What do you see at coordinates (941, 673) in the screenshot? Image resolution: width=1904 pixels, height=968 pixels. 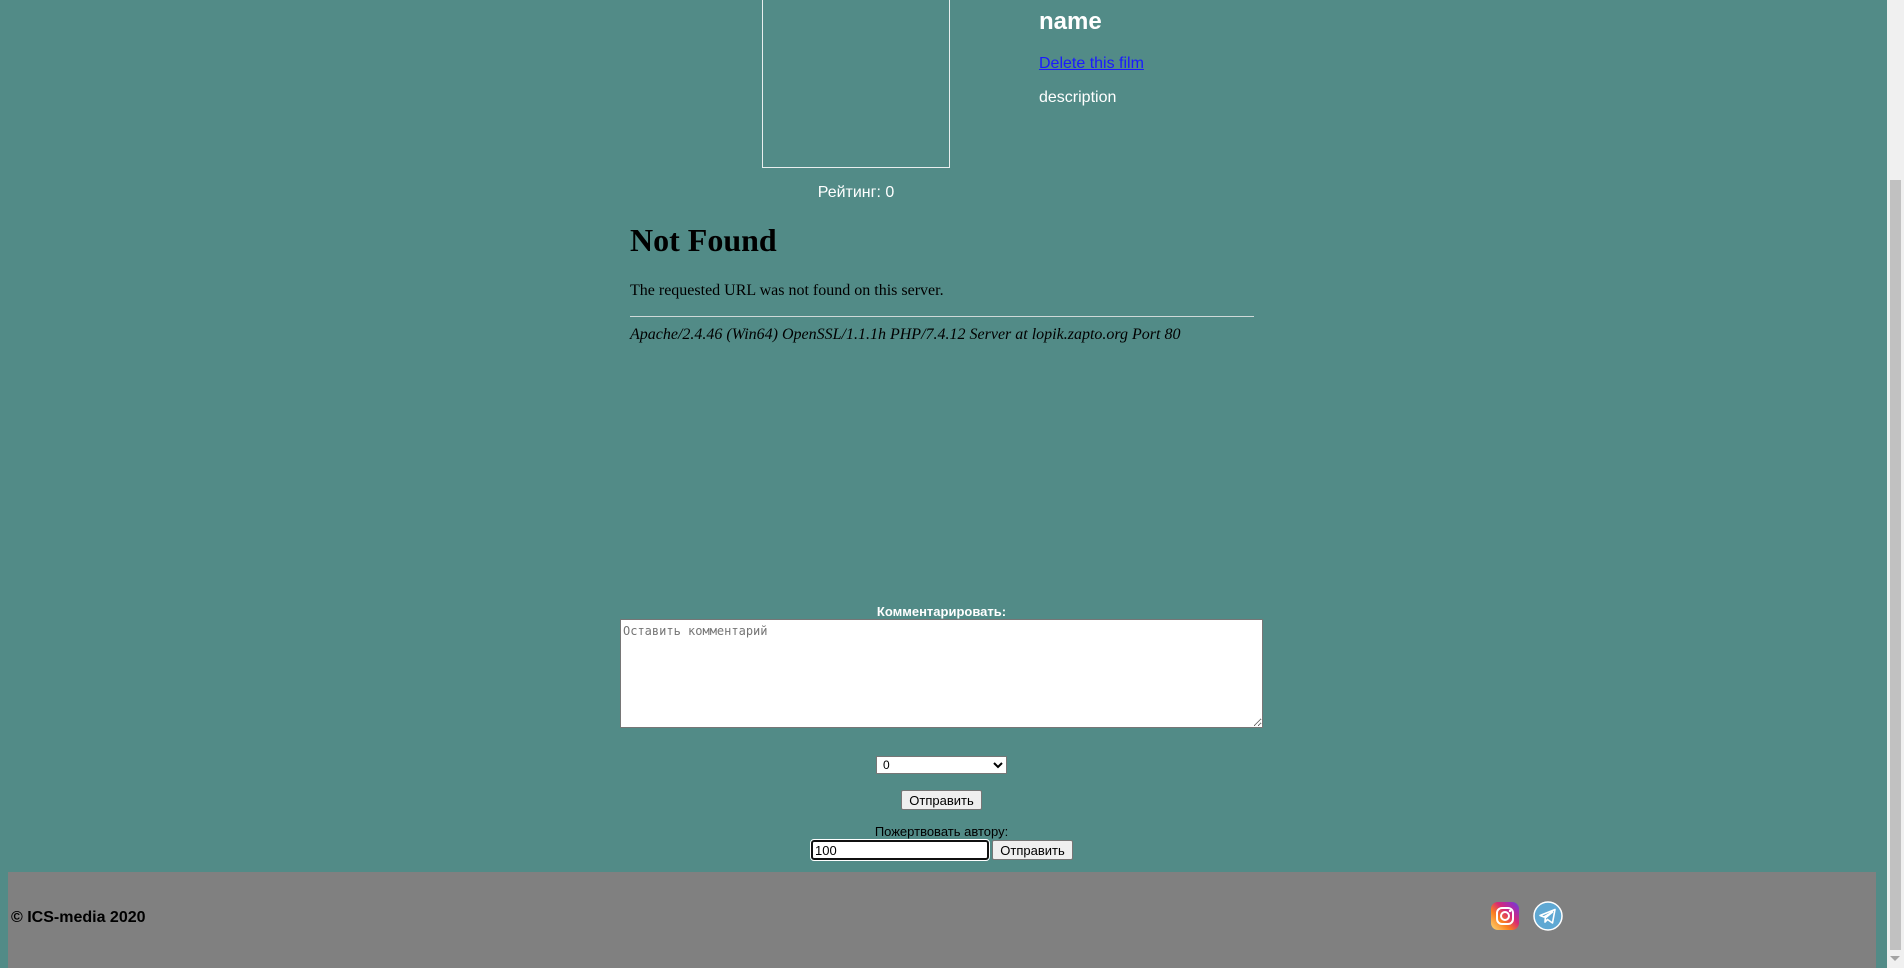 I see `comment-textarea` at bounding box center [941, 673].